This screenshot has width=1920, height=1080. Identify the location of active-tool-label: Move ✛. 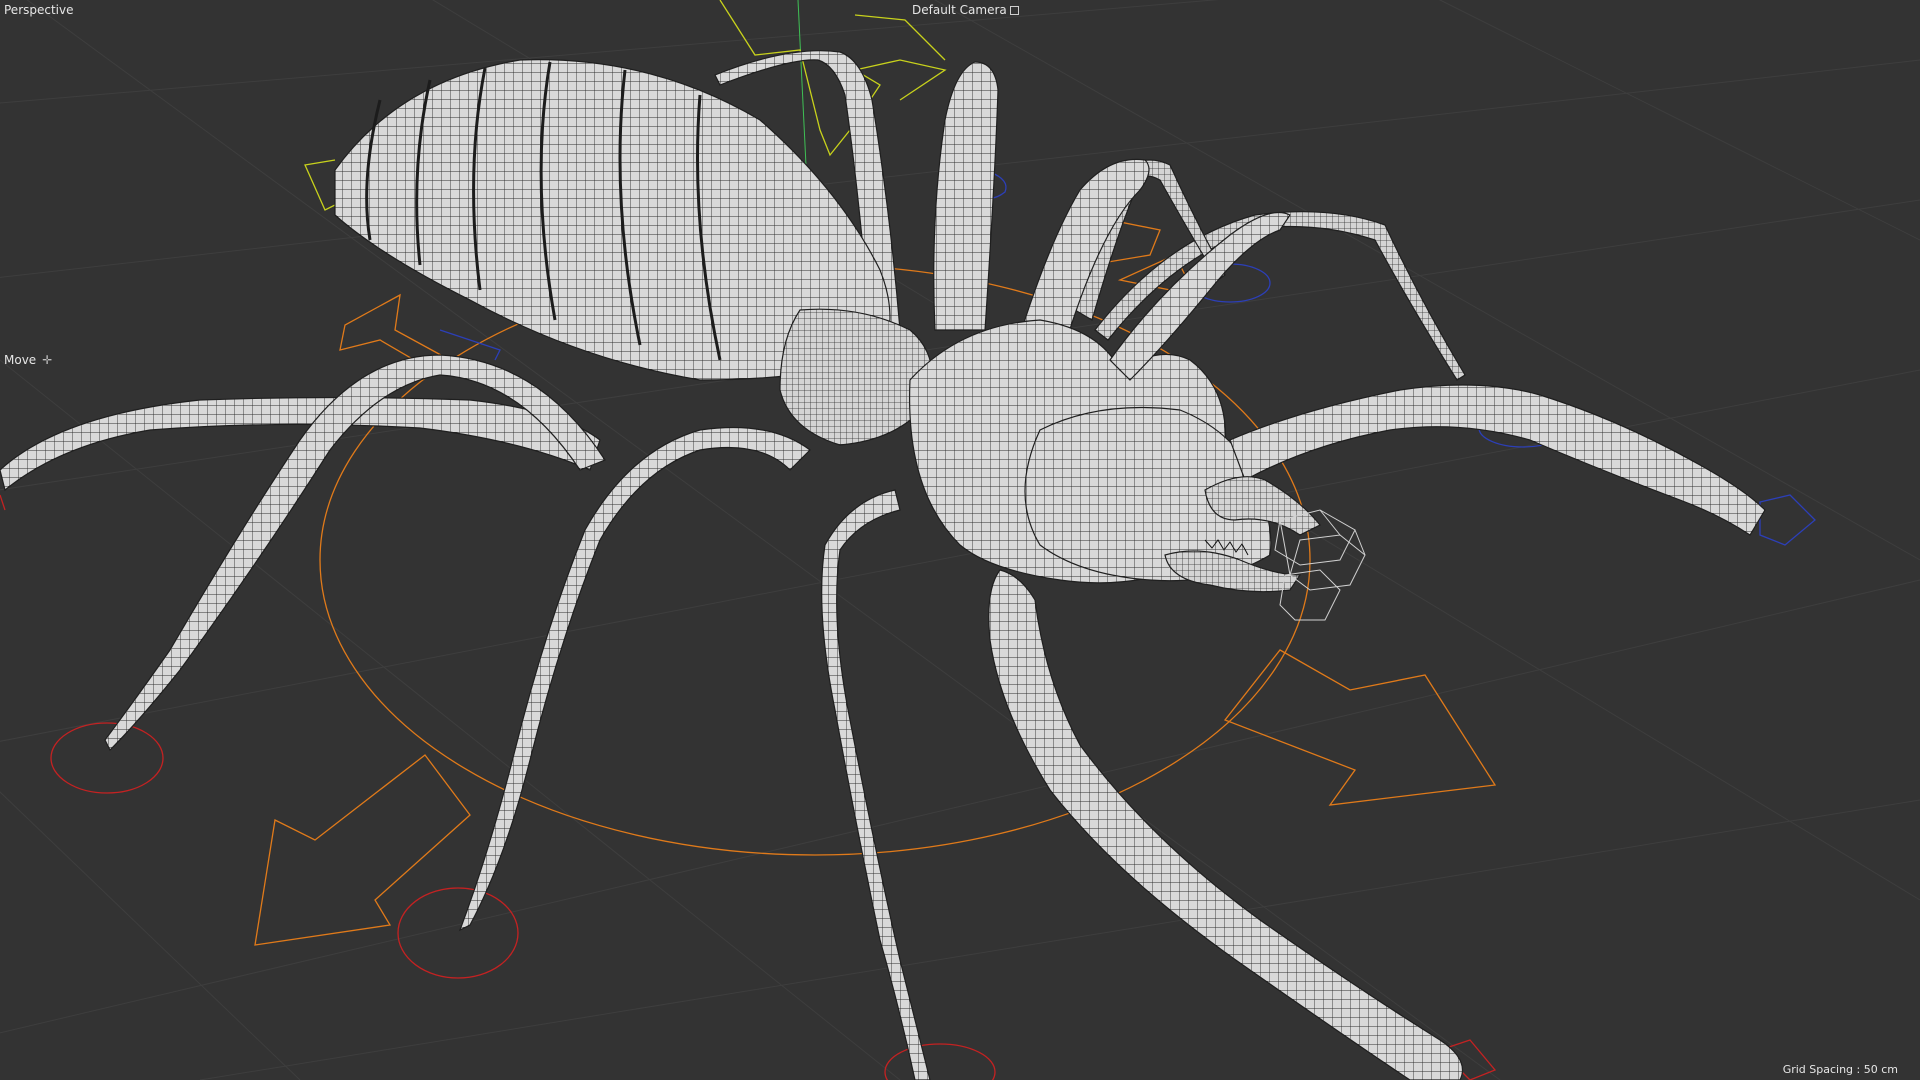
(28, 360).